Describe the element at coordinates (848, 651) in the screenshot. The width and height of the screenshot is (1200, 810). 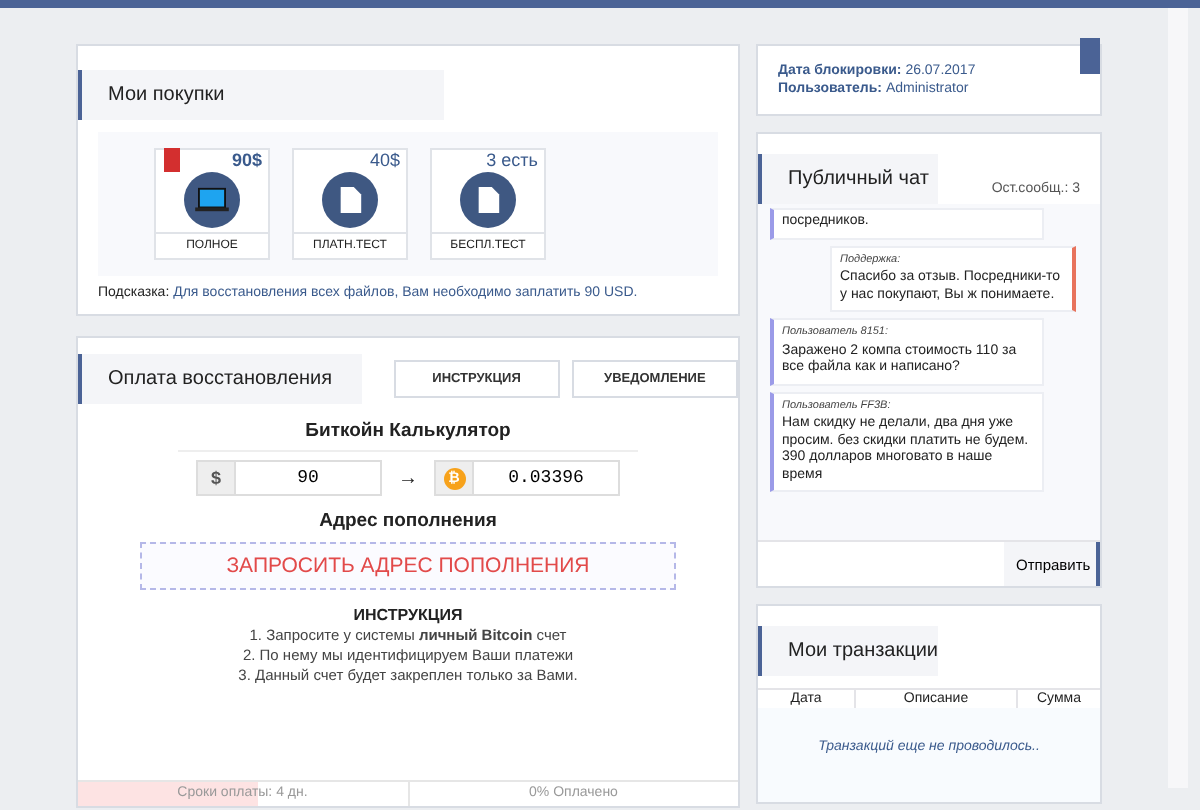
I see `section-title: Мои транзакции` at that location.